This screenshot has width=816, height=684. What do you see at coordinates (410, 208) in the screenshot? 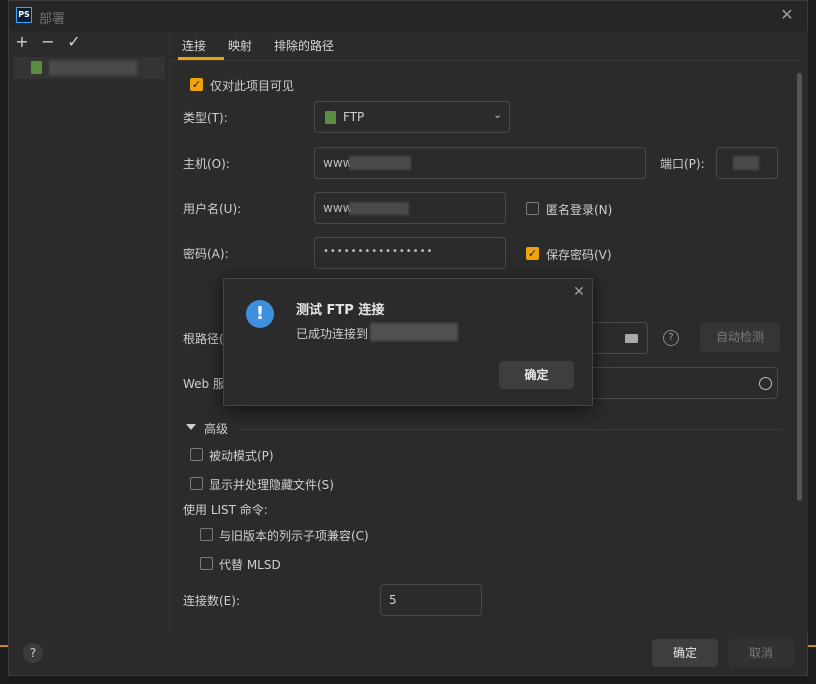
I see `user-input: www` at bounding box center [410, 208].